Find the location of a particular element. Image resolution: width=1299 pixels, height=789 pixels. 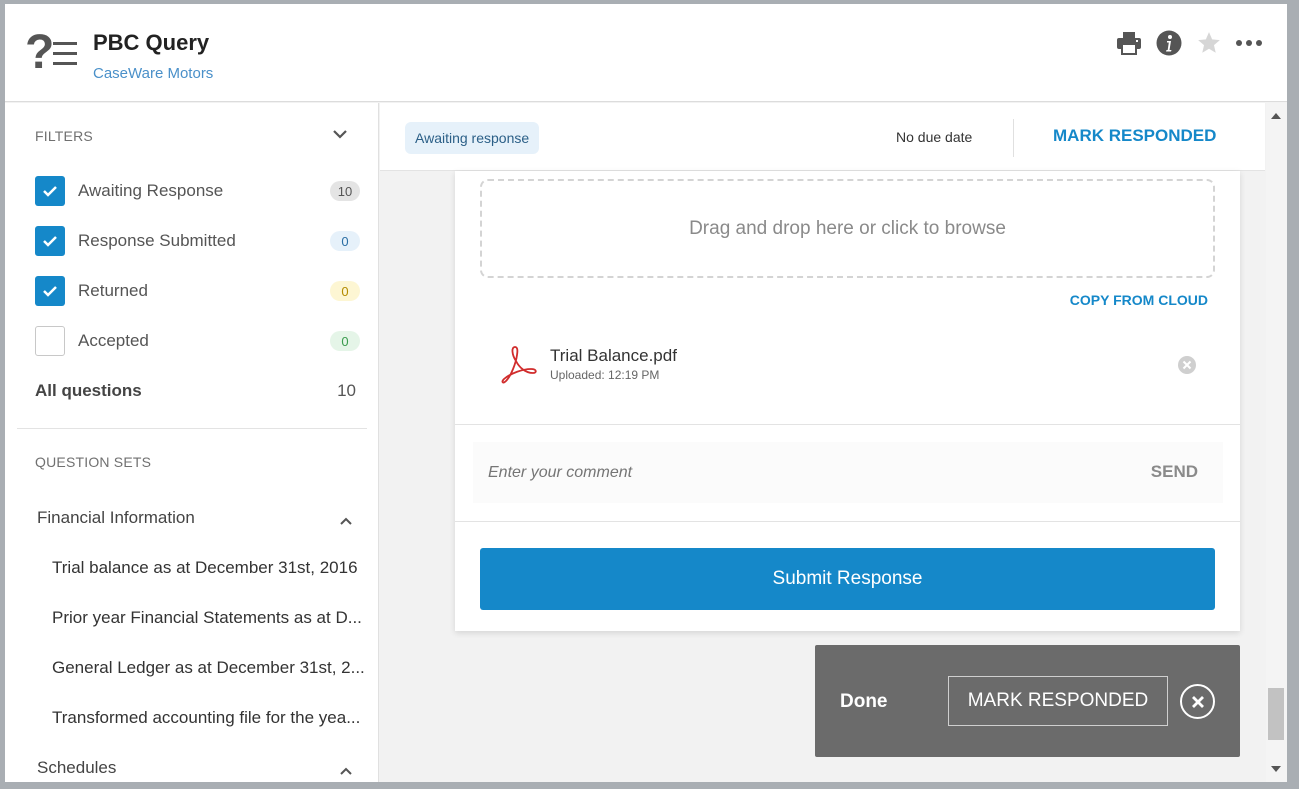

send-button: SEND is located at coordinates (1174, 472).